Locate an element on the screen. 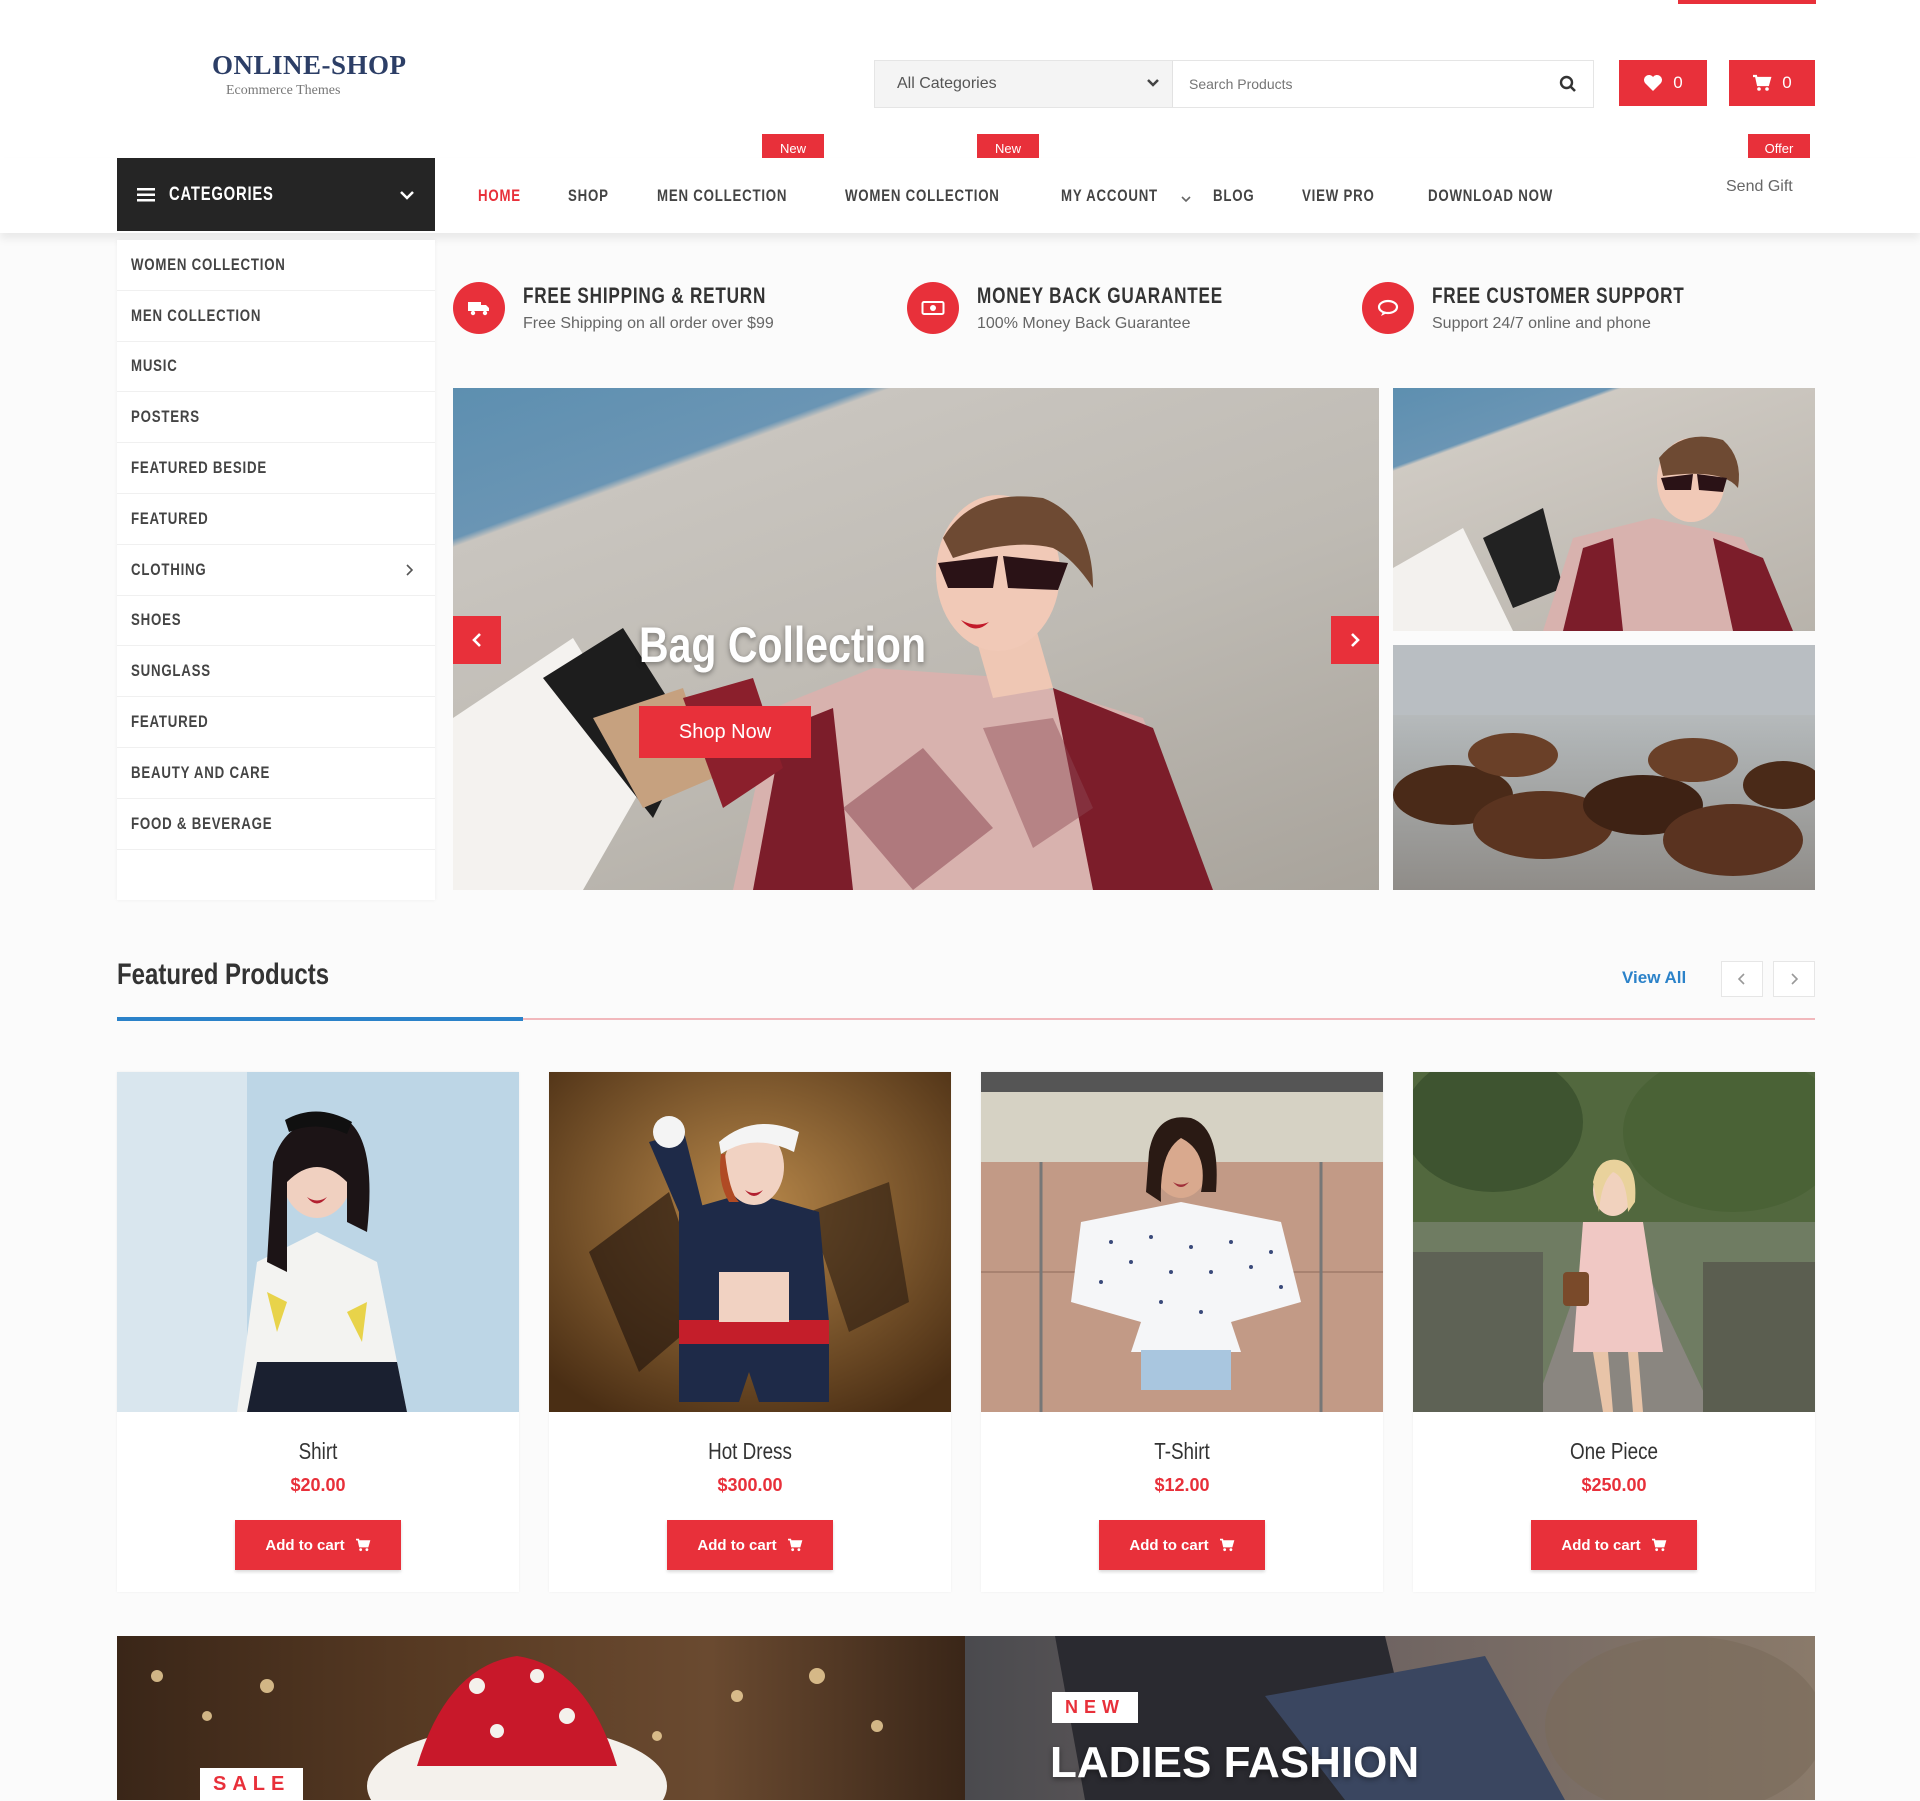 The image size is (1920, 1801). category-select: All Categories is located at coordinates (1024, 84).